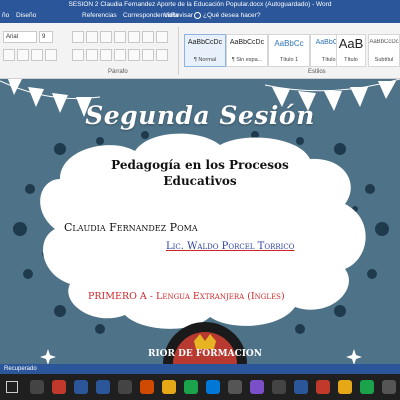  What do you see at coordinates (200, 369) in the screenshot?
I see `status-bar: Recuperado` at bounding box center [200, 369].